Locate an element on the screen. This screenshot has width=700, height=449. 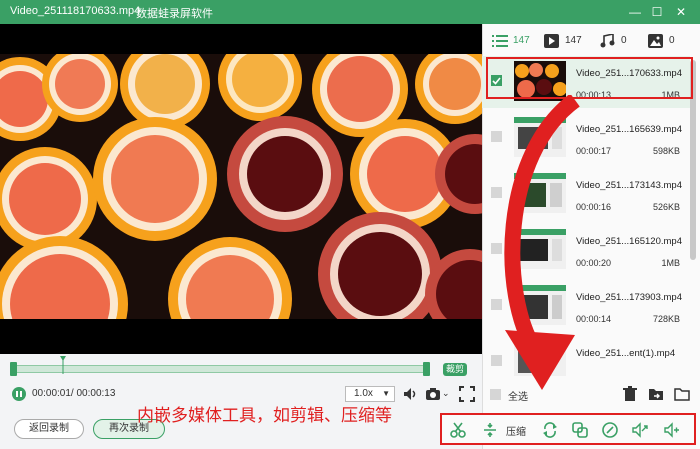
media-tools-toolbar: 压缩 is located at coordinates (568, 429).